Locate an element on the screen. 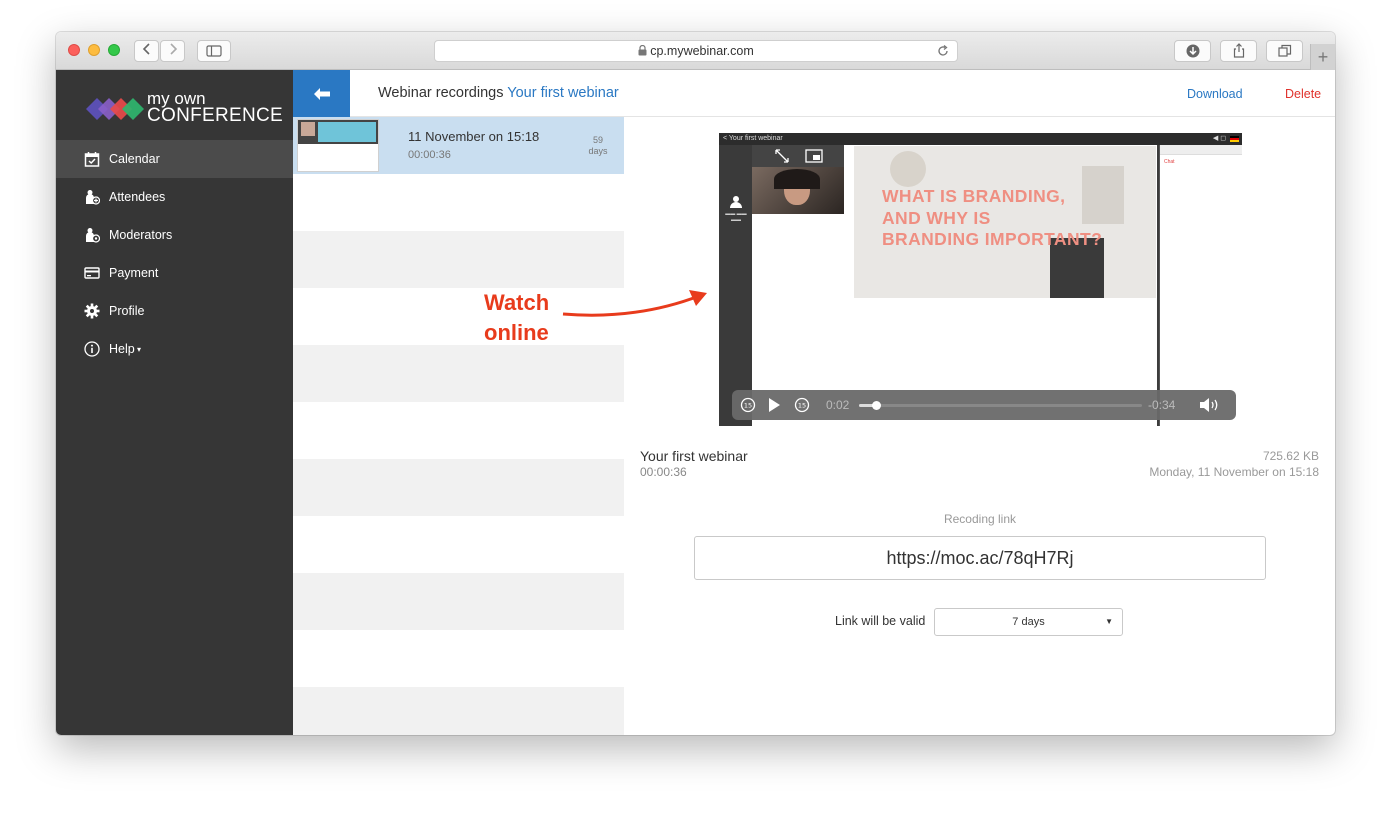  reload-icon is located at coordinates (943, 51).